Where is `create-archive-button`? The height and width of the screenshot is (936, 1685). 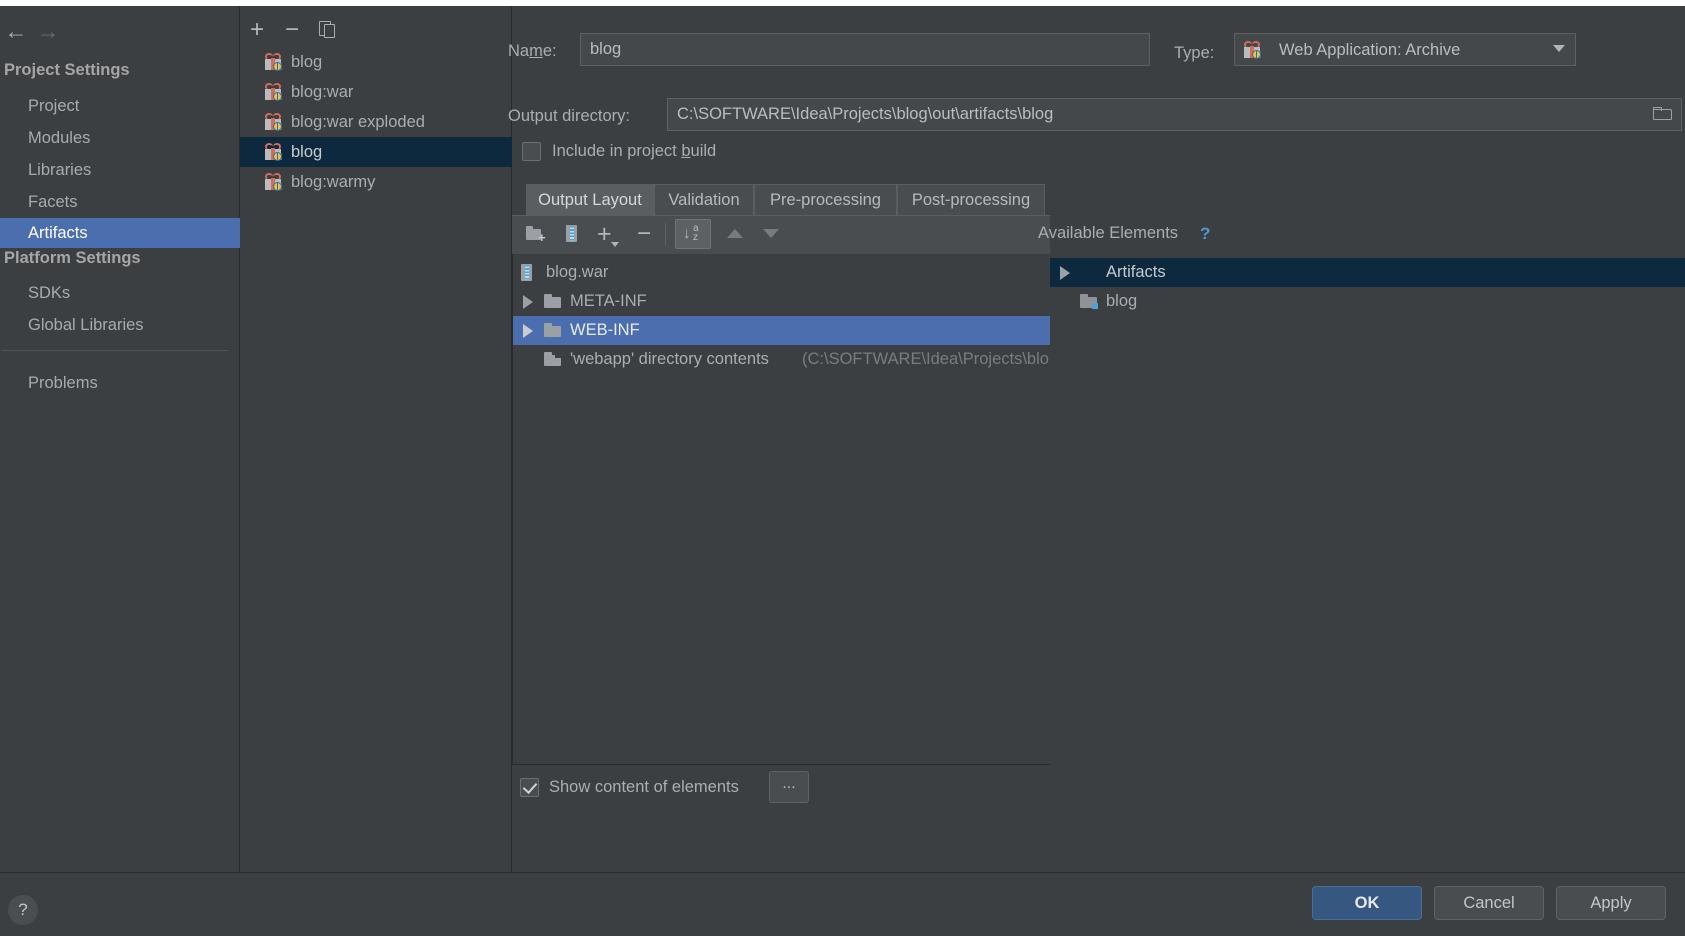
create-archive-button is located at coordinates (572, 234).